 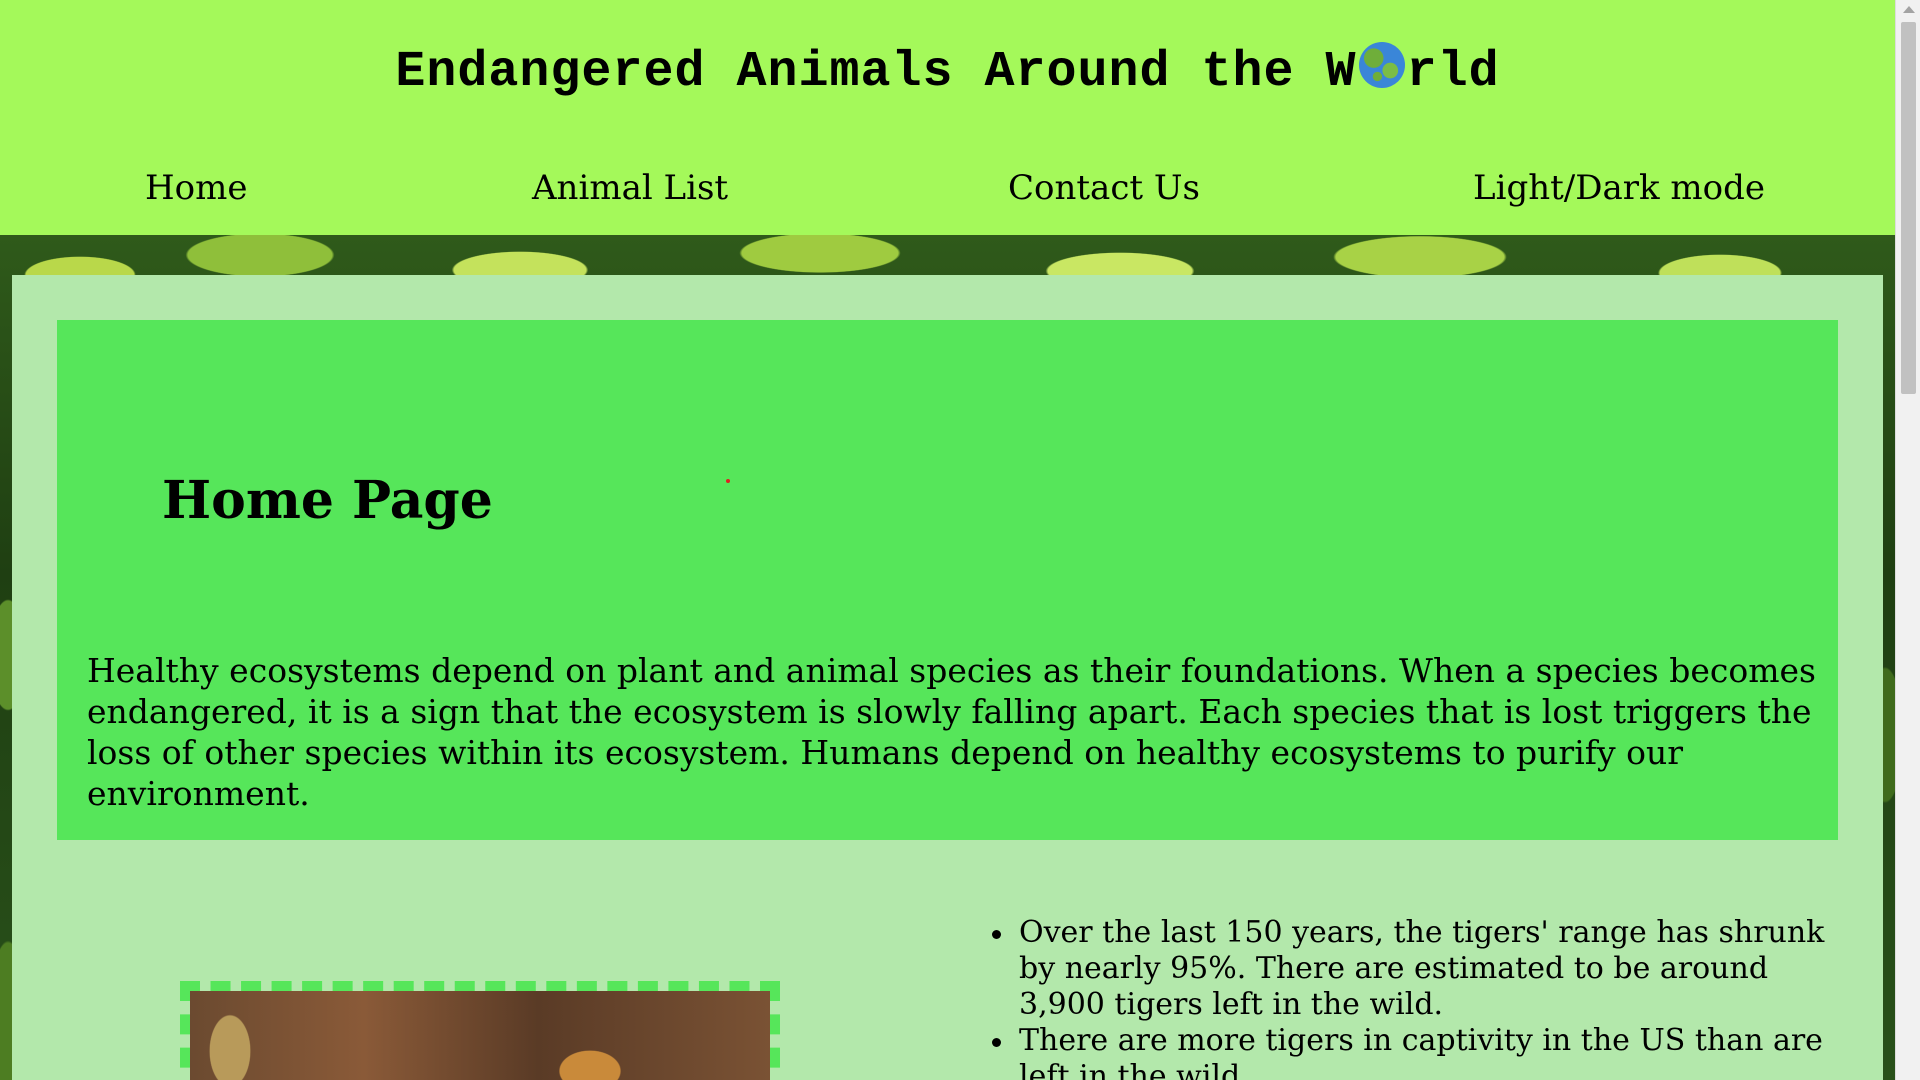 What do you see at coordinates (630, 188) in the screenshot?
I see `nav-animal-list-link: Animal List` at bounding box center [630, 188].